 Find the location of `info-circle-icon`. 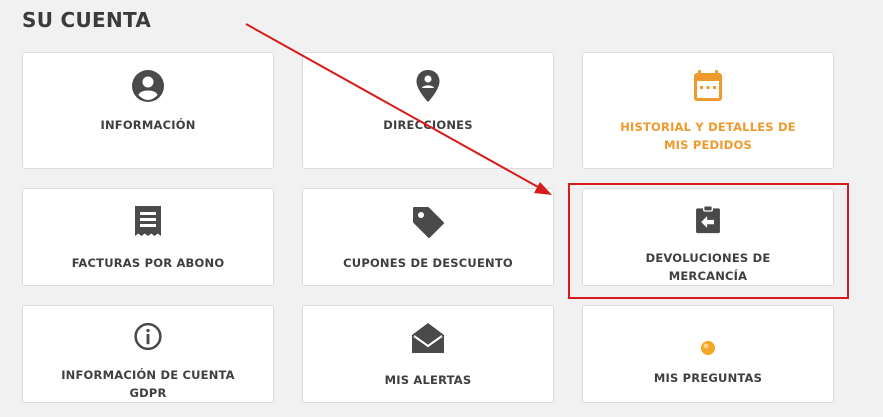

info-circle-icon is located at coordinates (148, 336).